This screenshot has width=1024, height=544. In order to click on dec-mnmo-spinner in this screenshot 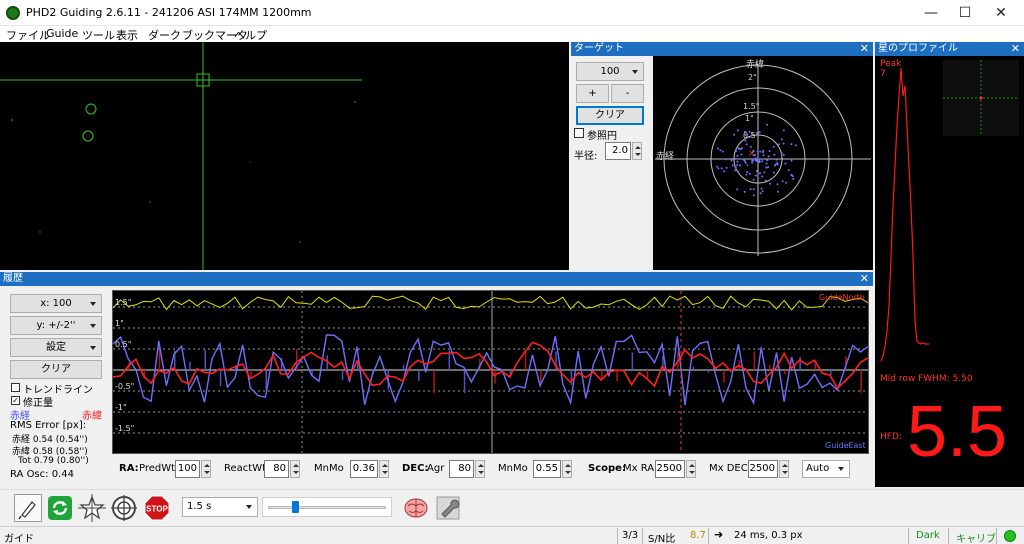, I will do `click(567, 469)`.